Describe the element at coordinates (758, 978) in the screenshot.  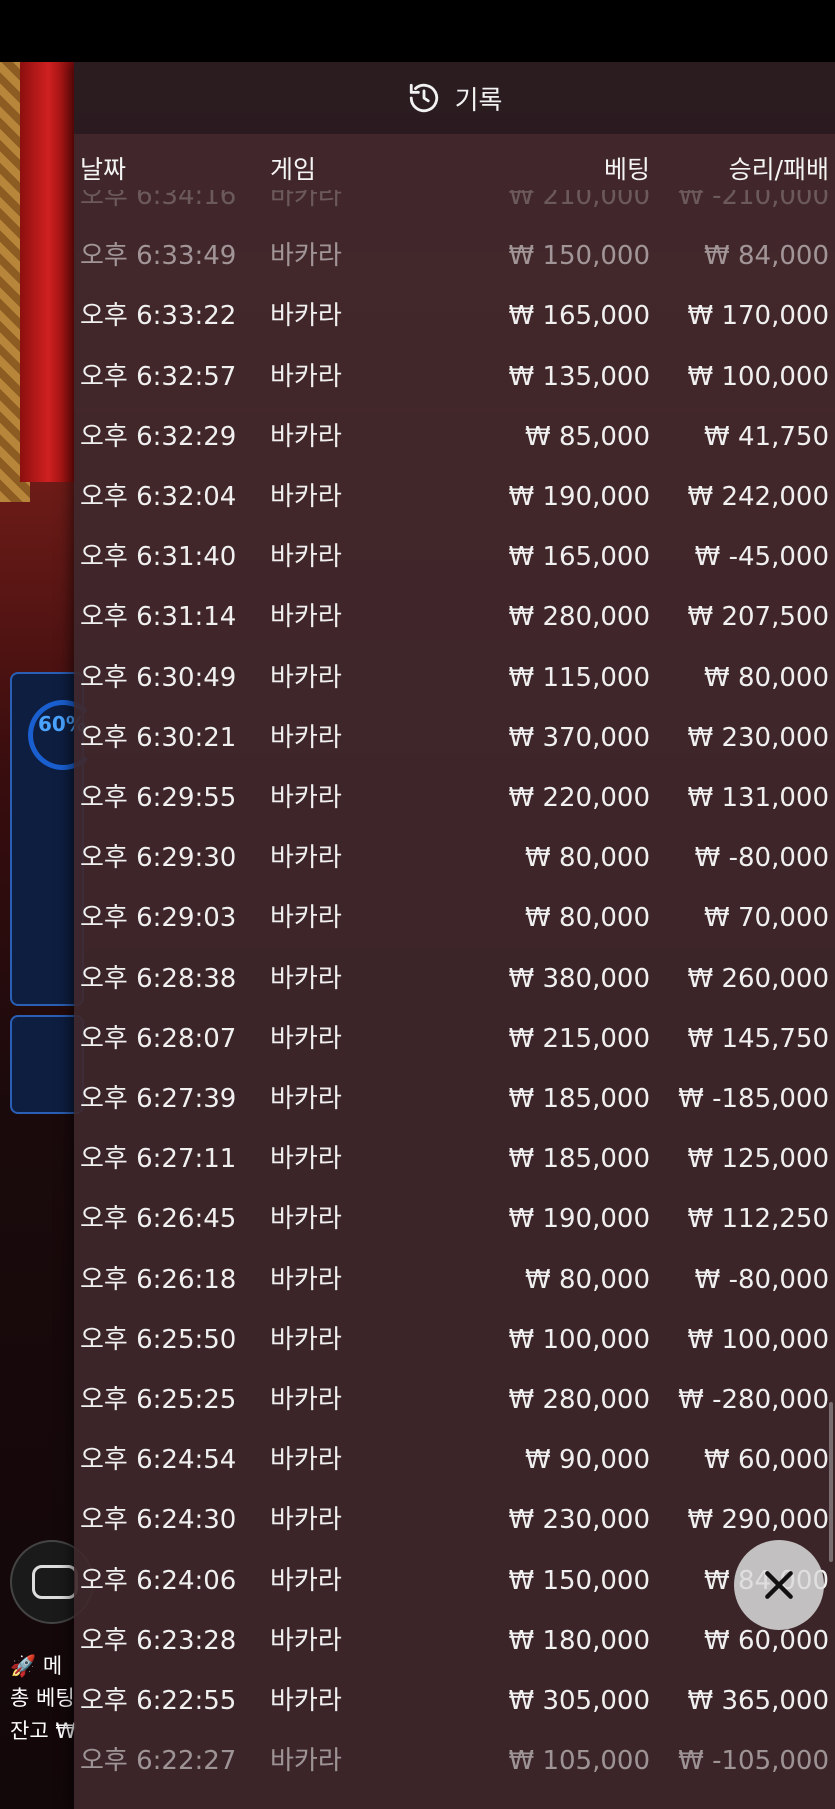
I see `history-row-result: ₩ 260,000` at that location.